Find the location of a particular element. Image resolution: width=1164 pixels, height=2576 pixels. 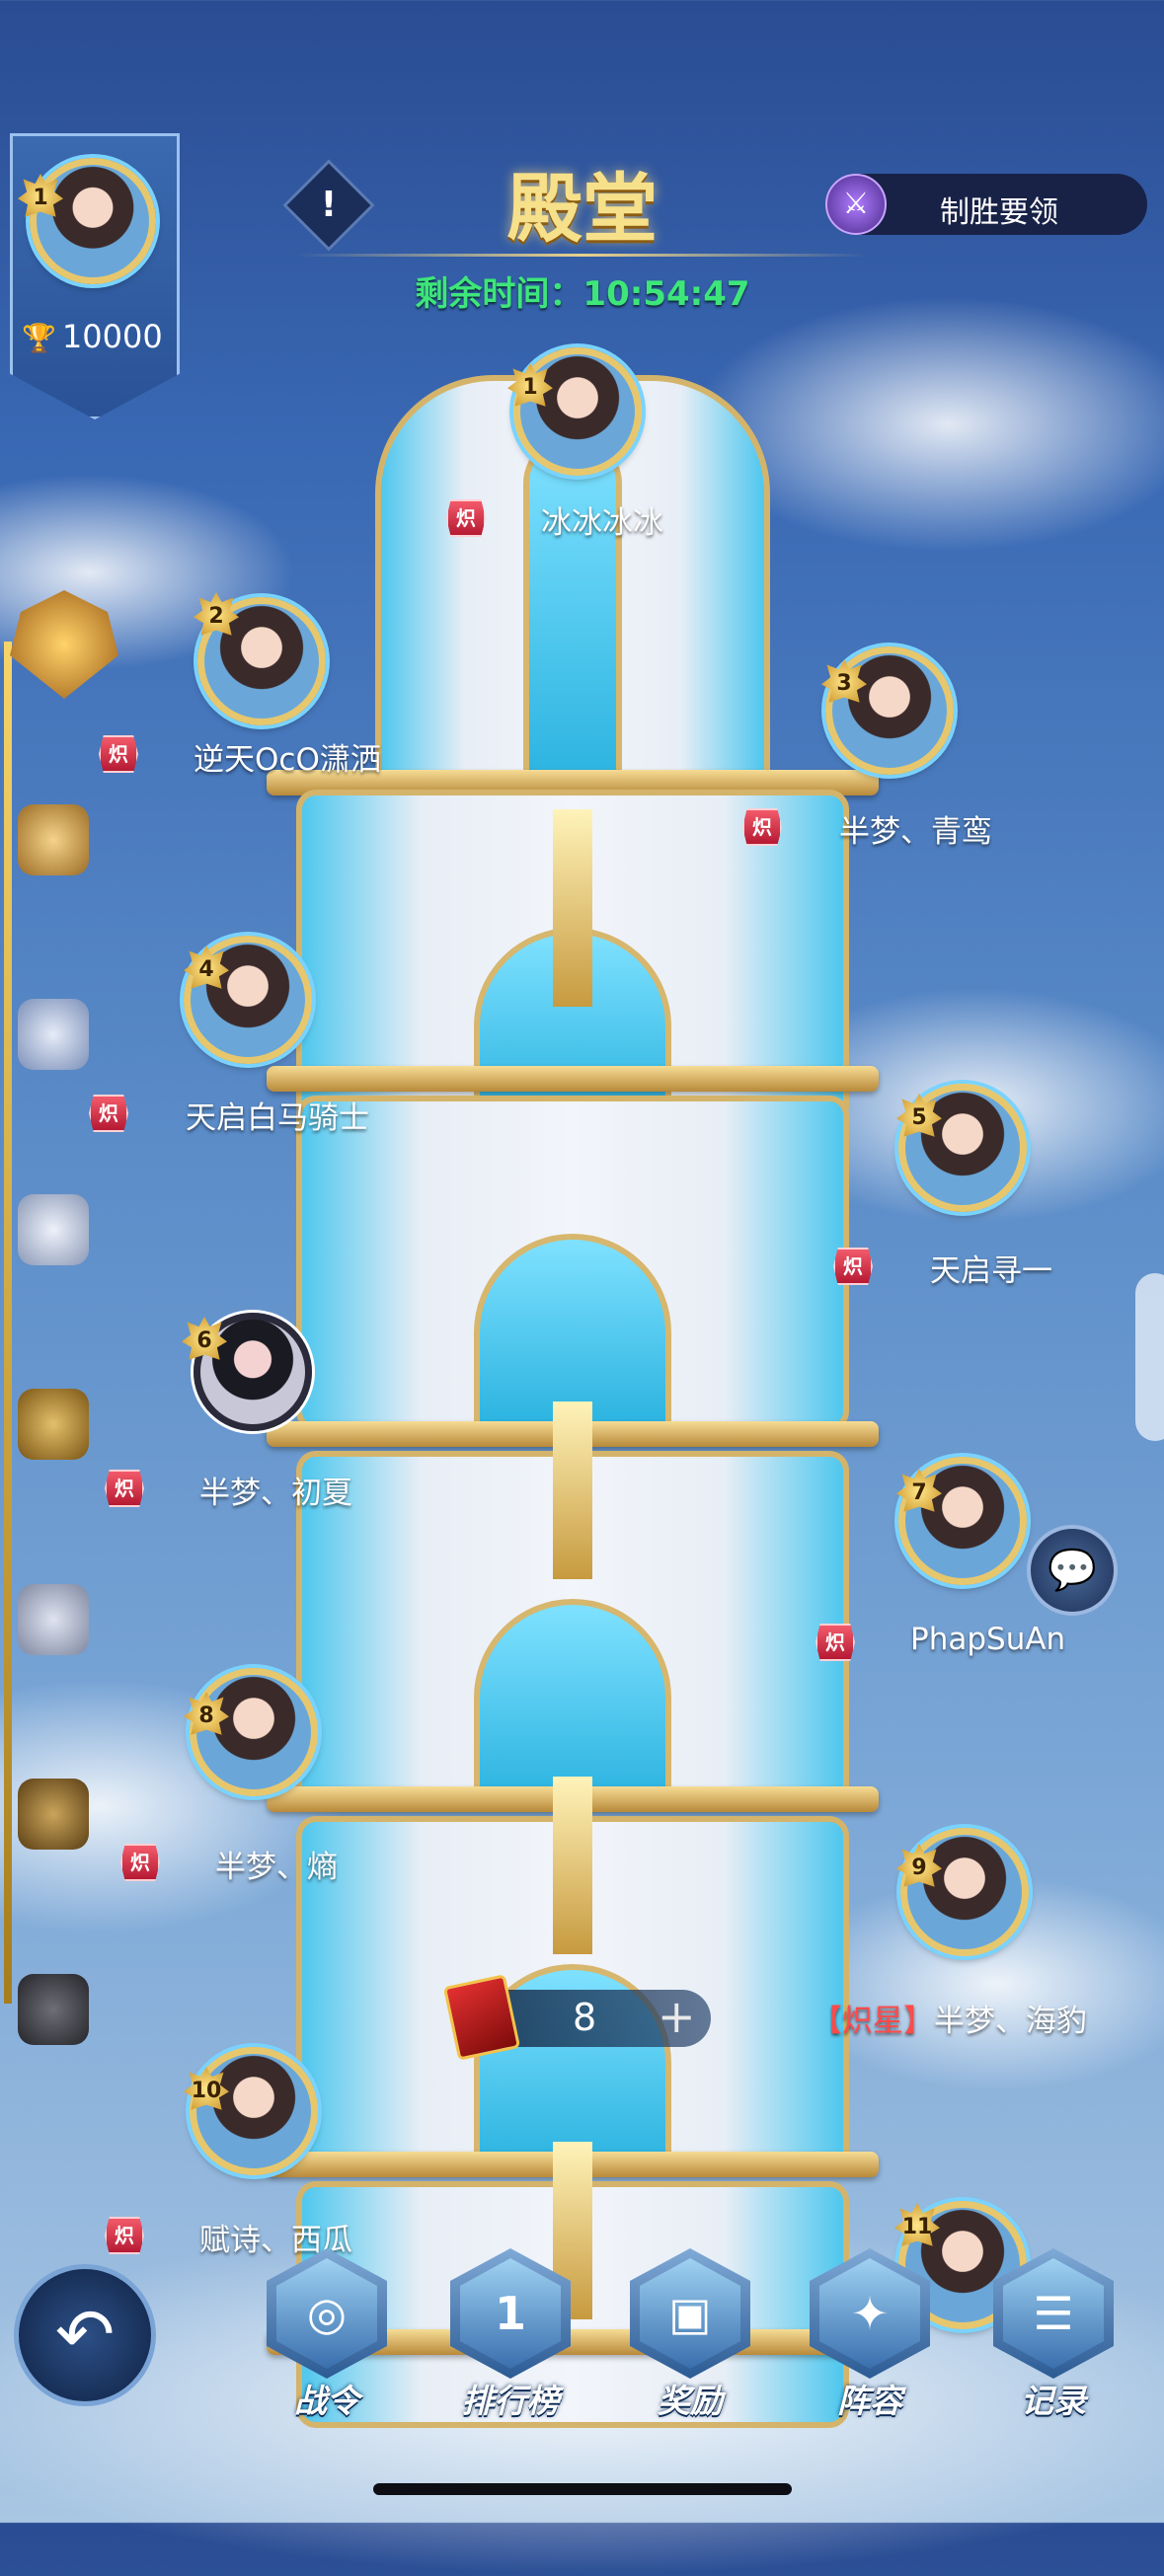

podium-icon: 1 is located at coordinates (510, 2313).